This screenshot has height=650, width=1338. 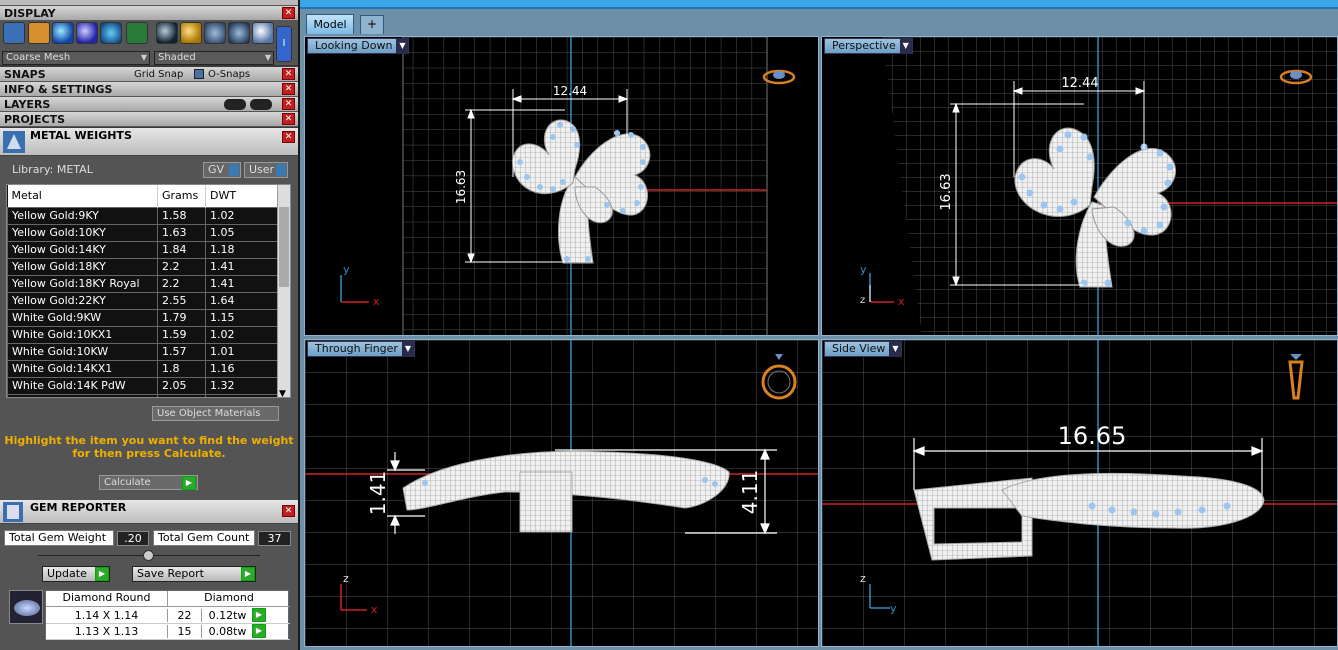 I want to click on table-row: Yellow Gold:14KY 1.84 1.18, so click(x=143, y=249).